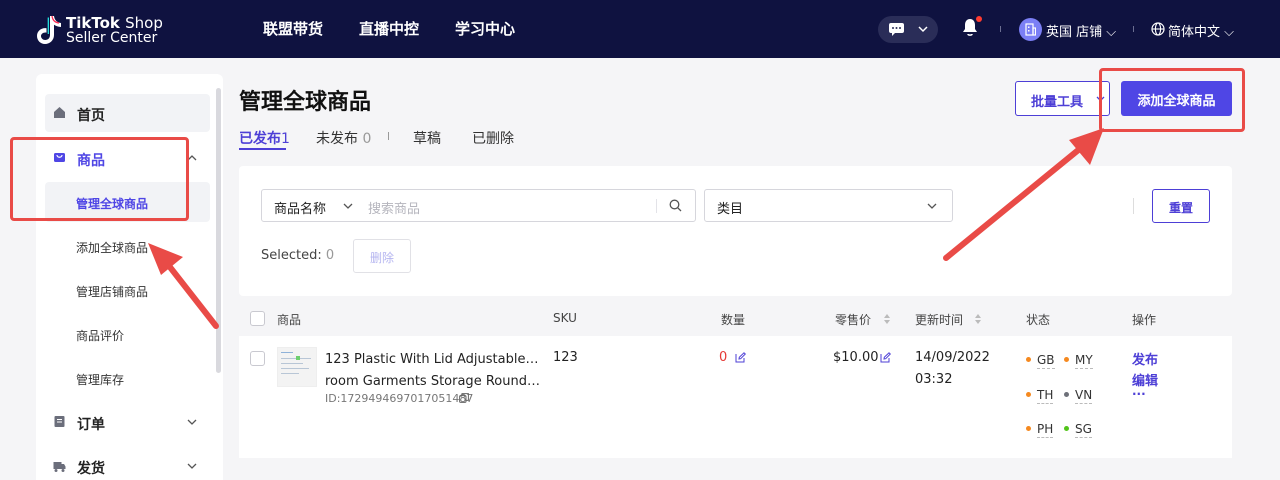 This screenshot has width=1280, height=480. I want to click on annotation-arrow-add-button, so click(1023, 194).